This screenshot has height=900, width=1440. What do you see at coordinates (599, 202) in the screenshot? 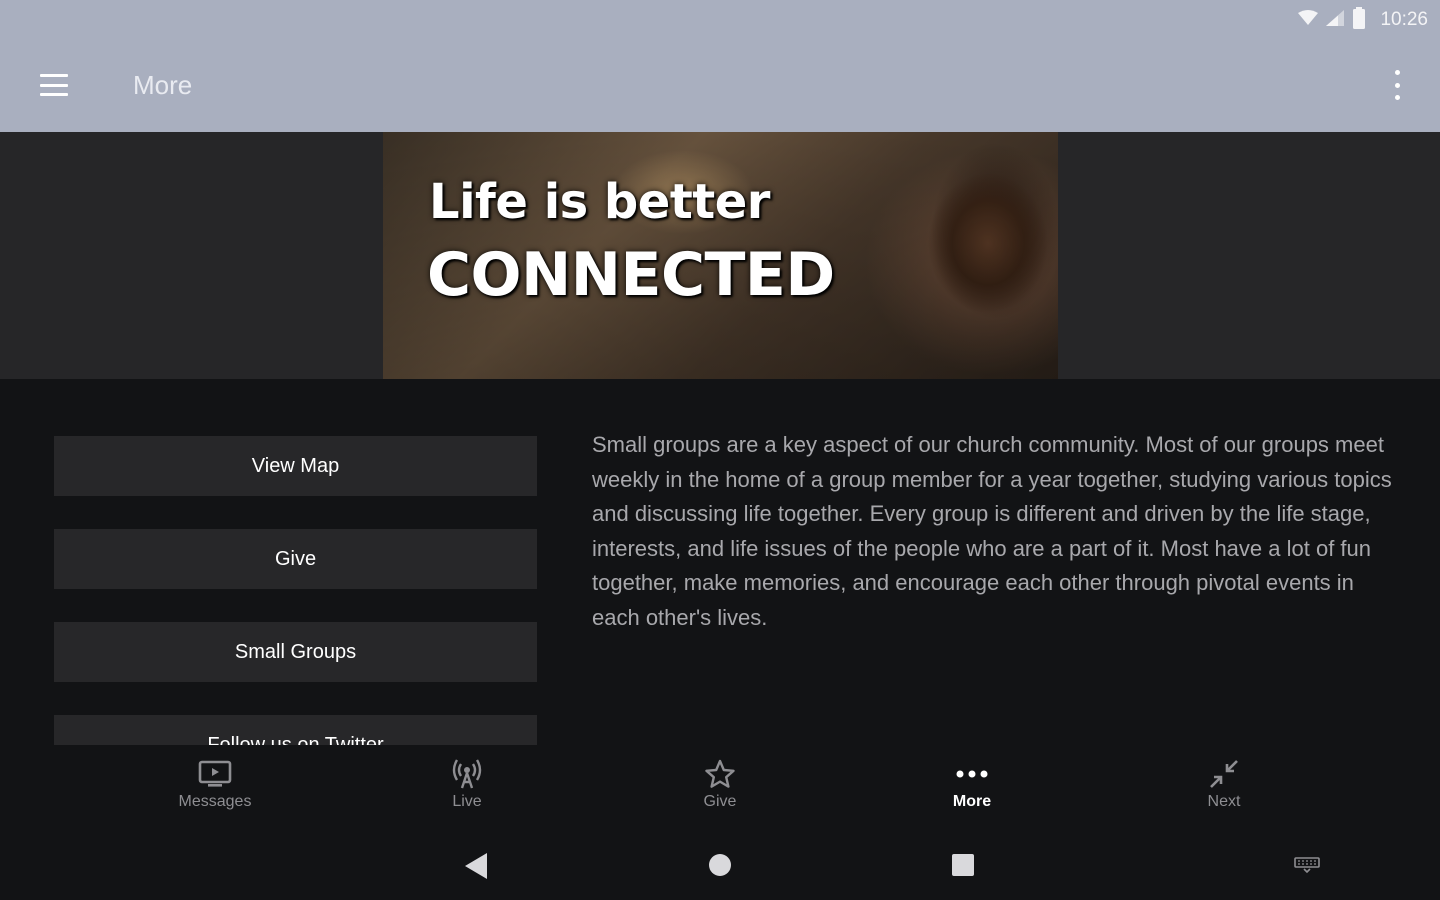
I see `hero-headline: Life is better` at bounding box center [599, 202].